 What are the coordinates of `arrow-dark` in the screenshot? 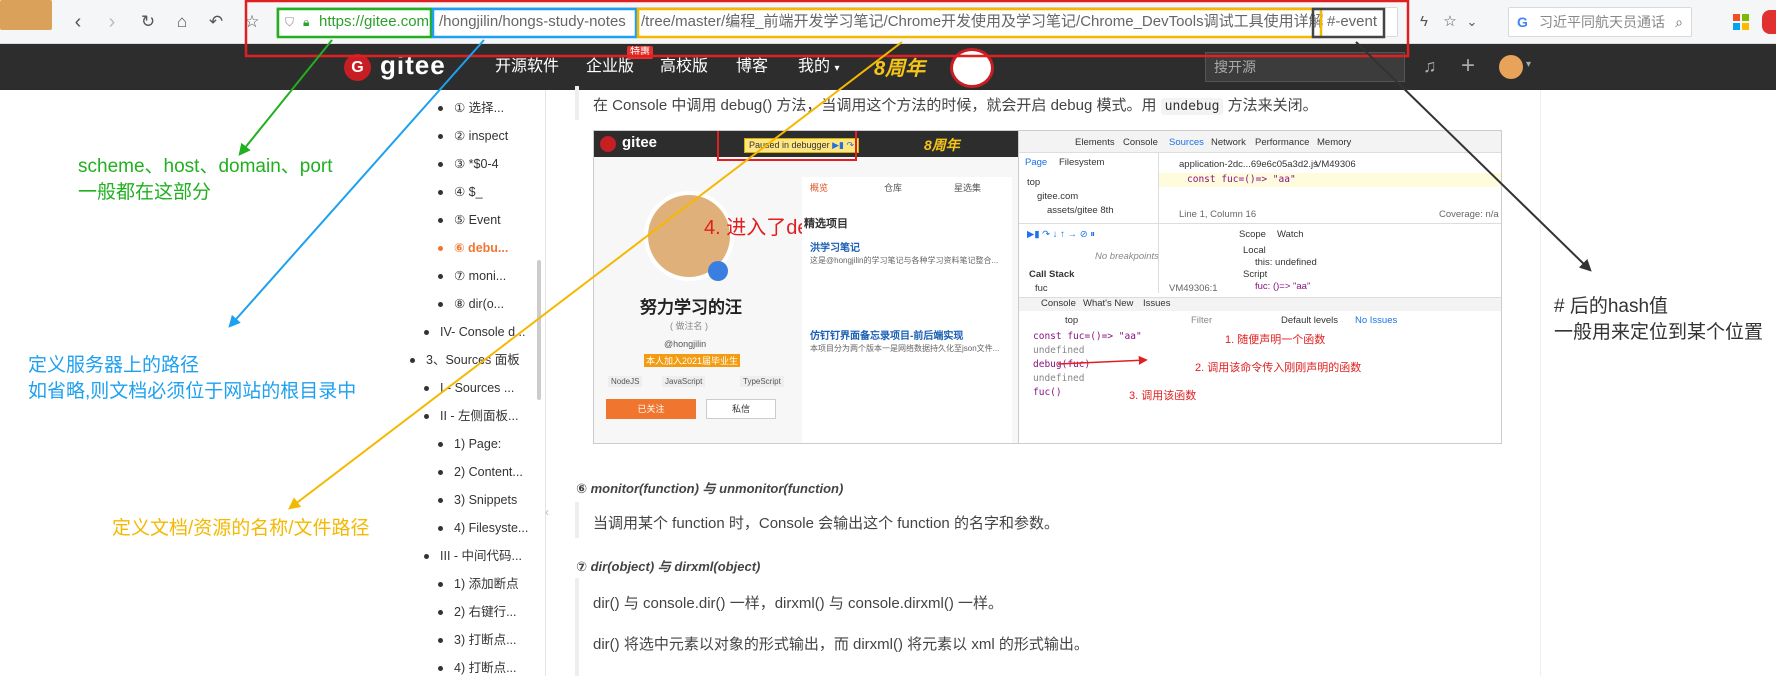 It's located at (1473, 156).